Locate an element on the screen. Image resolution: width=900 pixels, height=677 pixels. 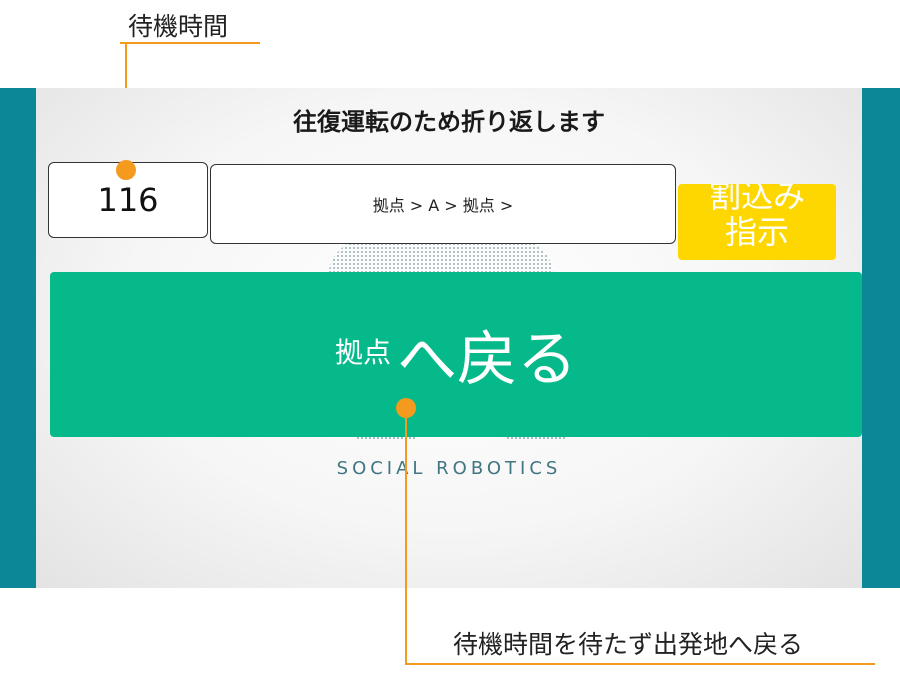
route-display: 拠点 > A > 拠点 > is located at coordinates (443, 204).